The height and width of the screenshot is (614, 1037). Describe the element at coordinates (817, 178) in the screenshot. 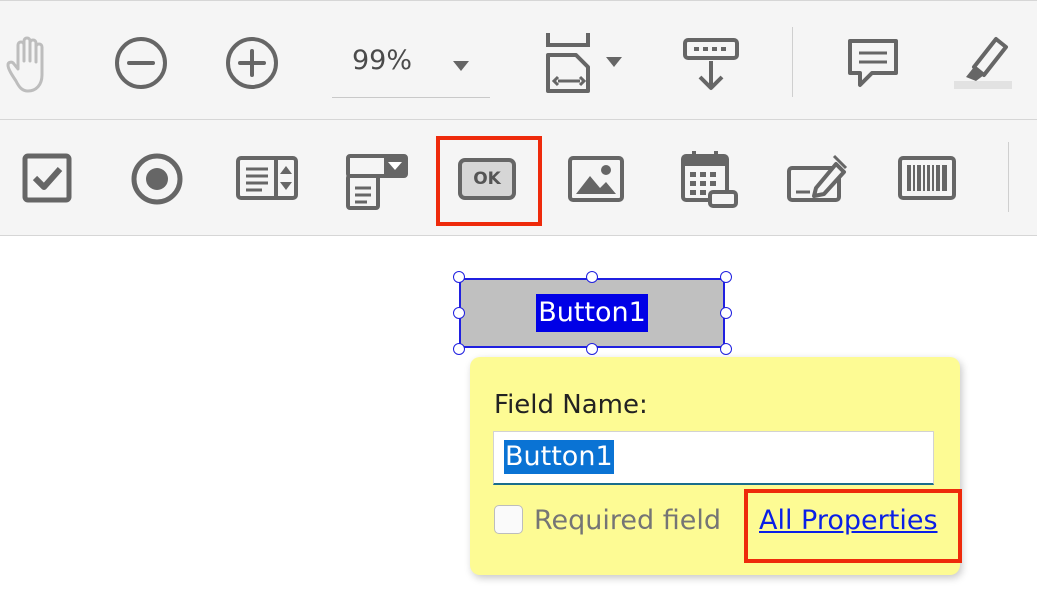

I see `signature-field-tool-icon` at that location.